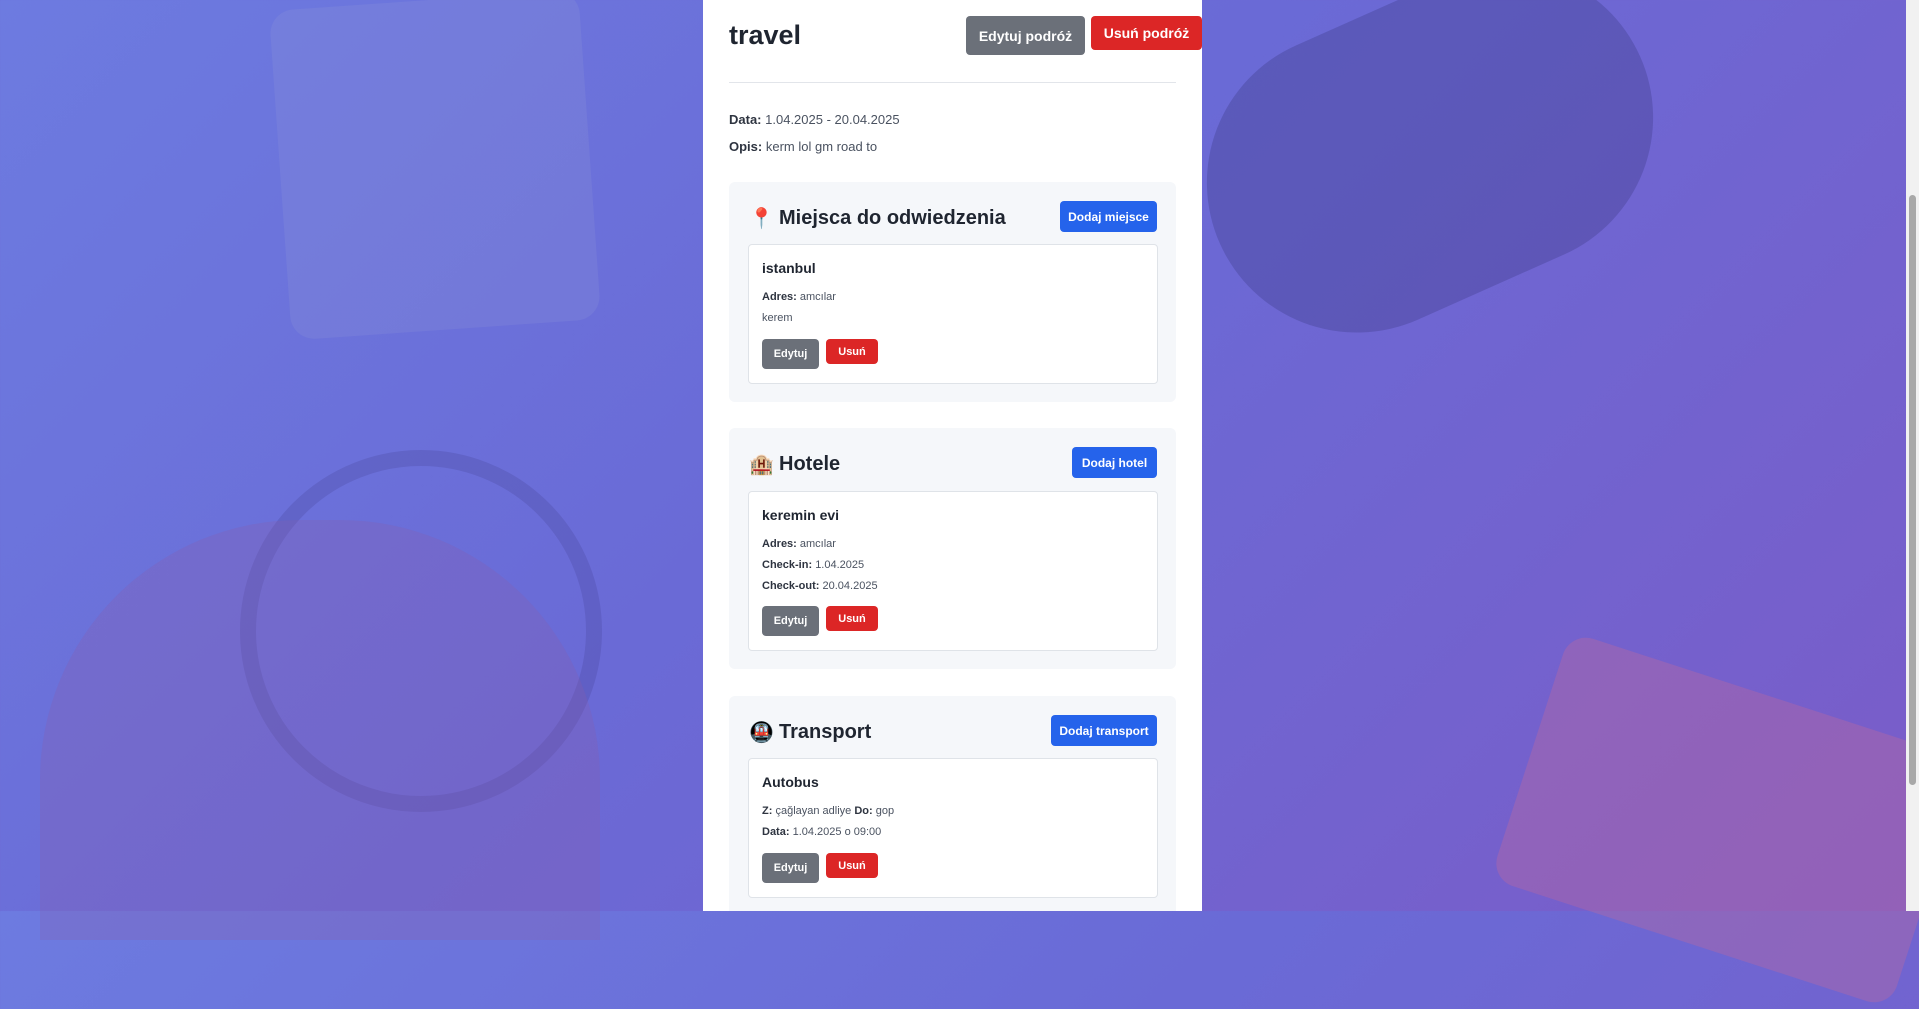 The image size is (1919, 1009). I want to click on delete-trip-button: Usuń podróż, so click(1146, 33).